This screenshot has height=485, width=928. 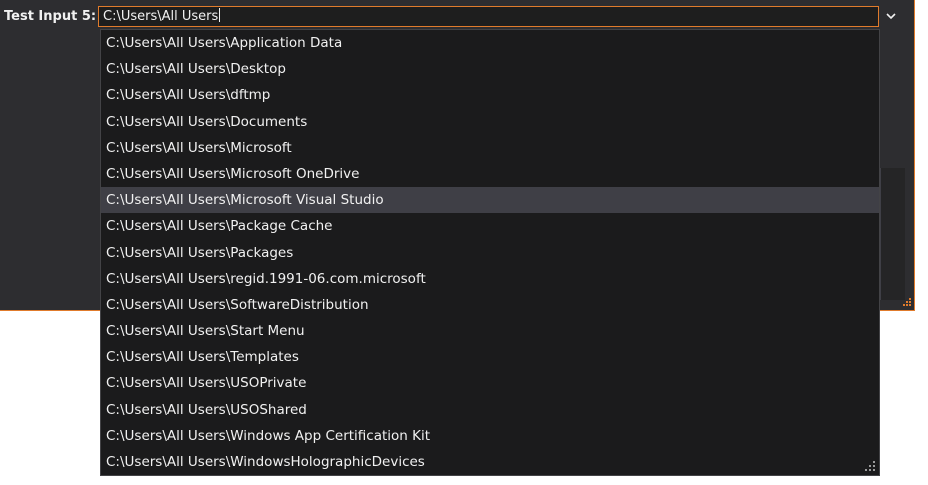 What do you see at coordinates (892, 234) in the screenshot?
I see `side-panel` at bounding box center [892, 234].